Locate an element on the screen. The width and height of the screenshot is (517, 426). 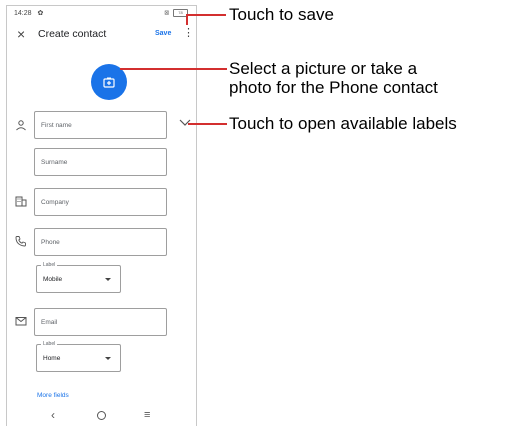
battery-level: 78 is located at coordinates (180, 12).